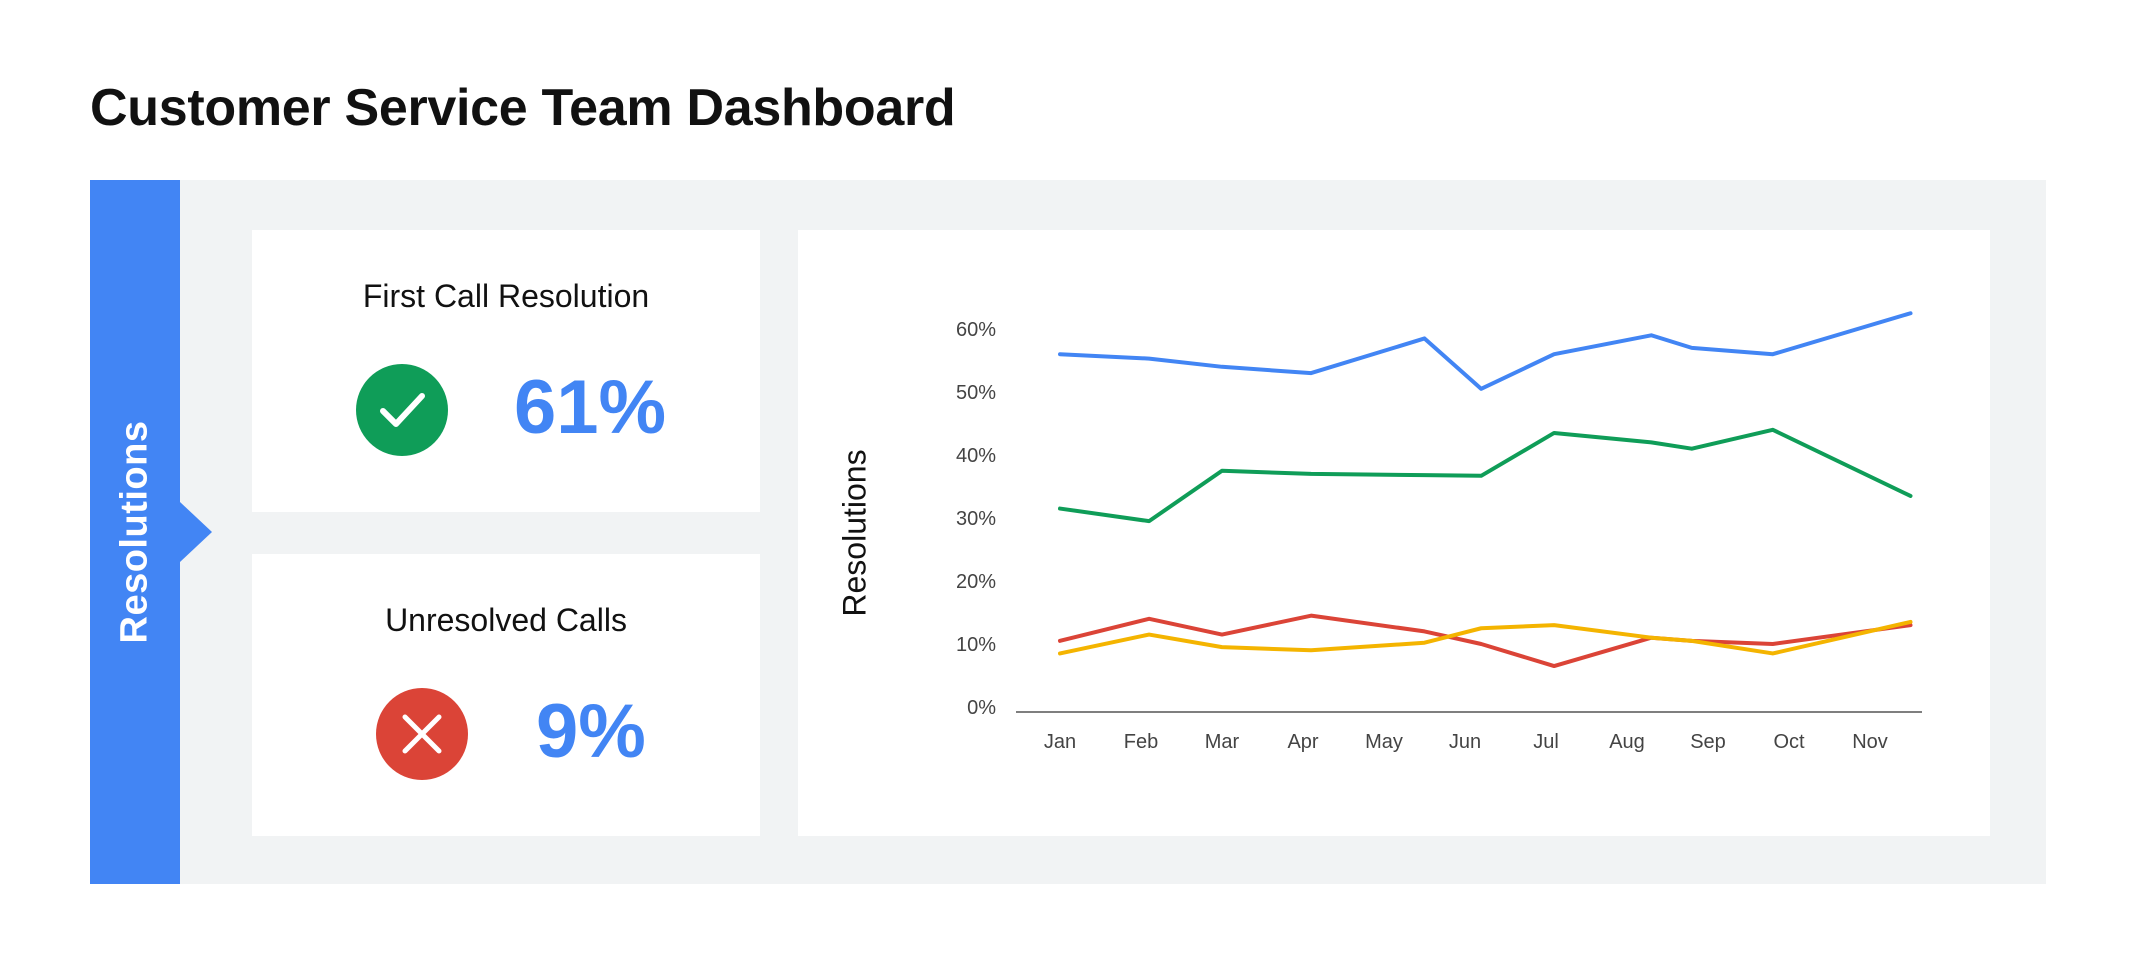  I want to click on y-tick-label: 10%, so click(976, 645).